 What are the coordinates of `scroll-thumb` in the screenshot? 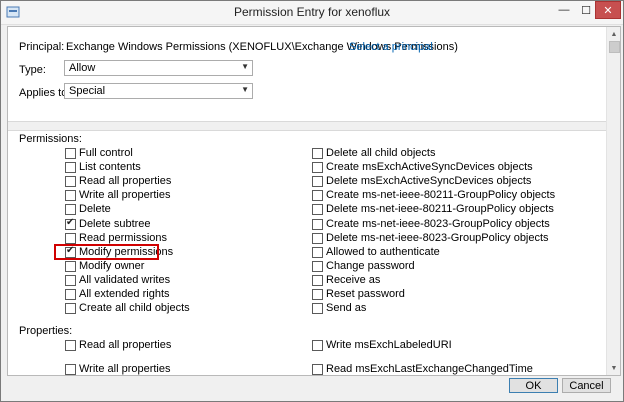 It's located at (614, 47).